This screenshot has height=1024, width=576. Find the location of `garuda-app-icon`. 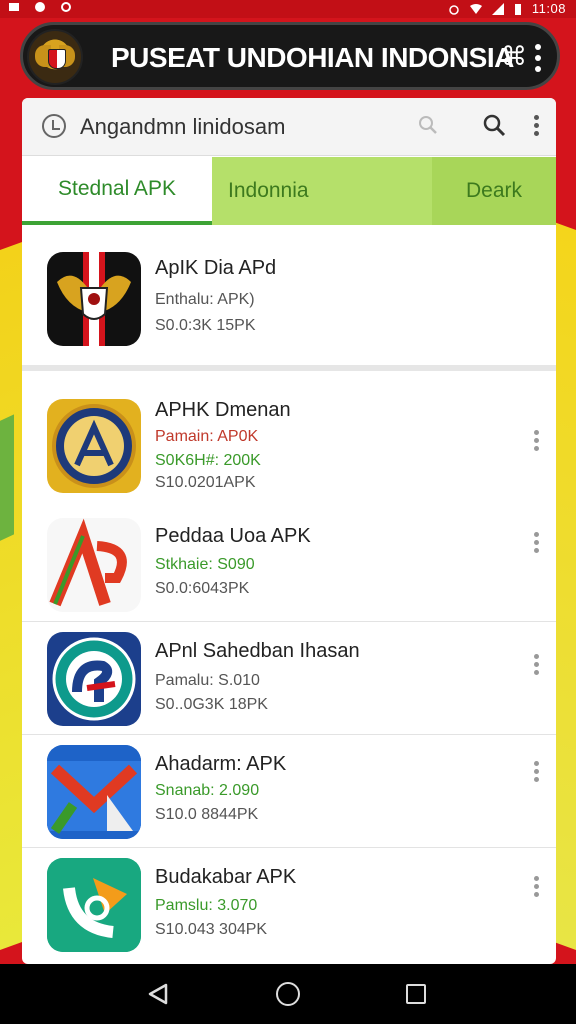

garuda-app-icon is located at coordinates (94, 299).